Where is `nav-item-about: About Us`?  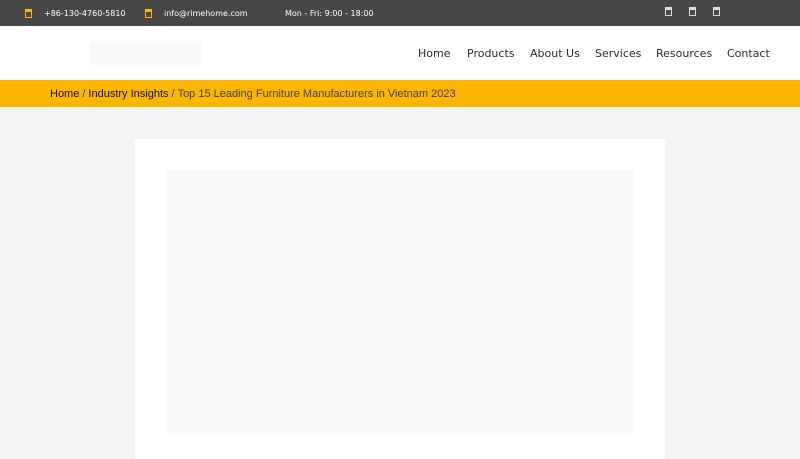
nav-item-about: About Us is located at coordinates (555, 53).